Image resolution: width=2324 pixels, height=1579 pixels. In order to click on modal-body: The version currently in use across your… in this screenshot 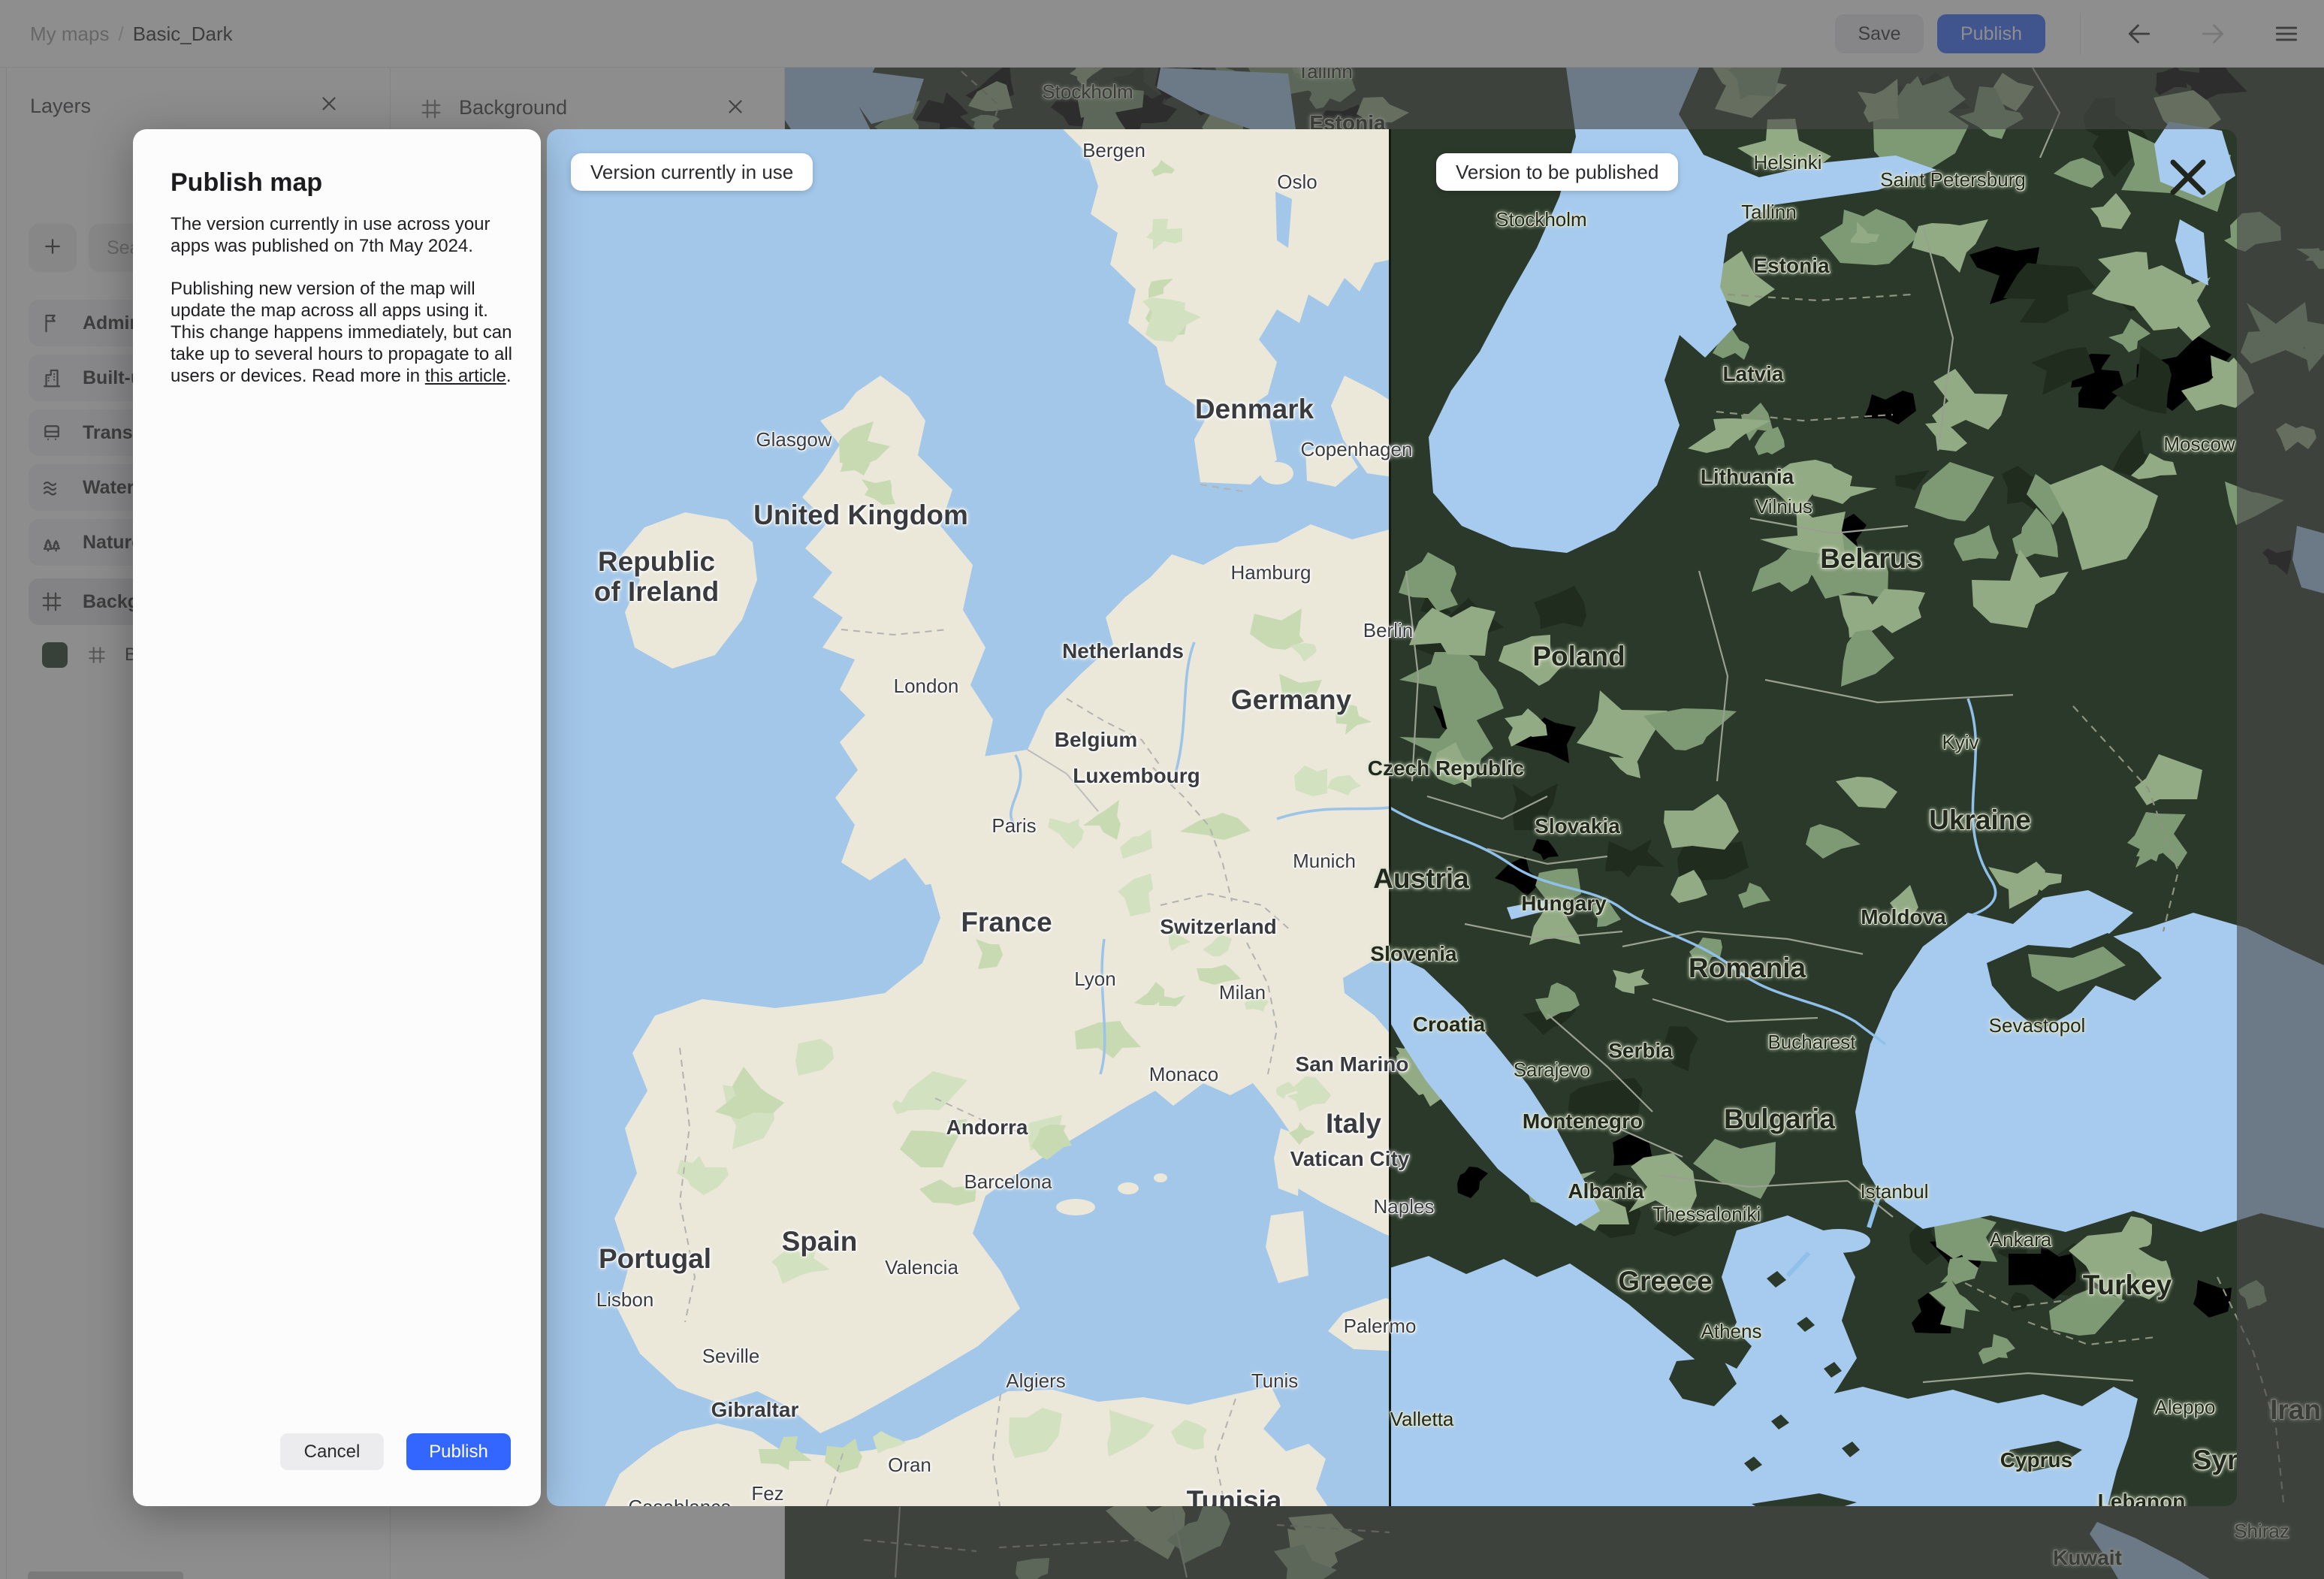, I will do `click(343, 300)`.